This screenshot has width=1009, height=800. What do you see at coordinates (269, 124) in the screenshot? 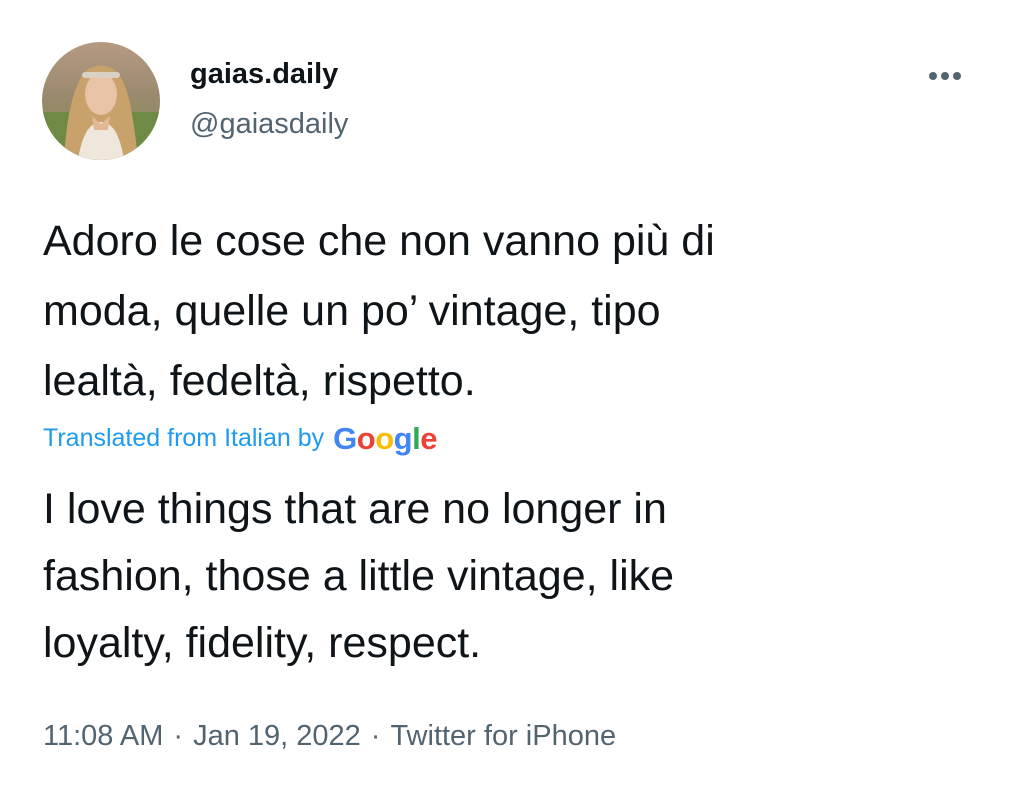
I see `user-handle: @gaiasdaily` at bounding box center [269, 124].